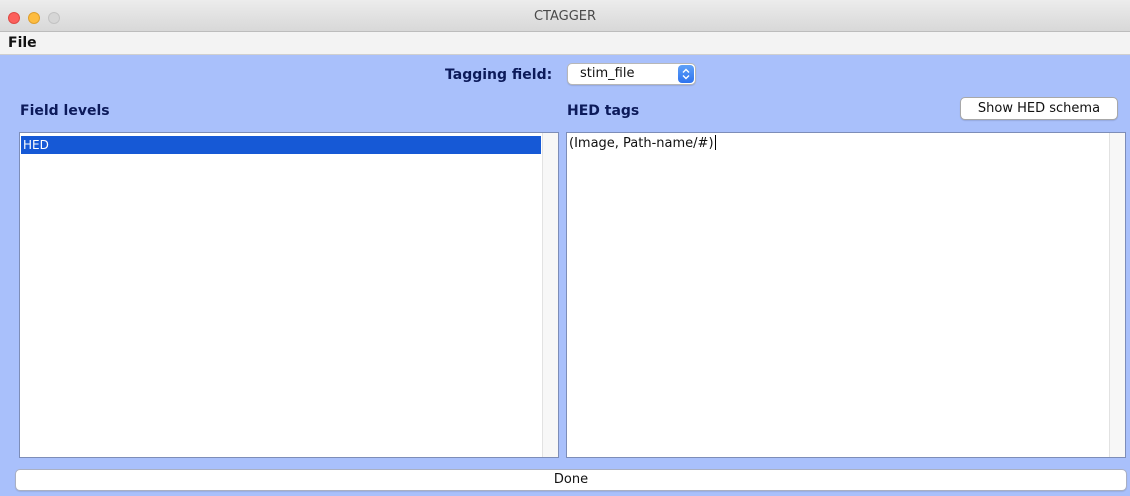  I want to click on hed-tags-content: (Image, Path-name/#), so click(642, 143).